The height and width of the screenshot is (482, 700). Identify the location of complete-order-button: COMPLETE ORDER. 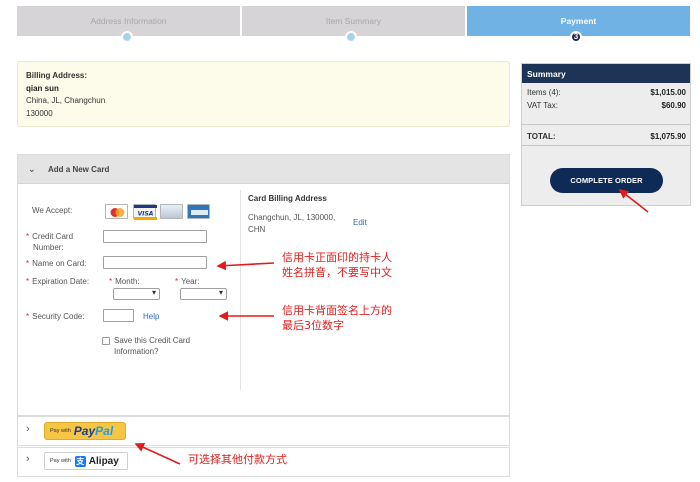
(606, 180).